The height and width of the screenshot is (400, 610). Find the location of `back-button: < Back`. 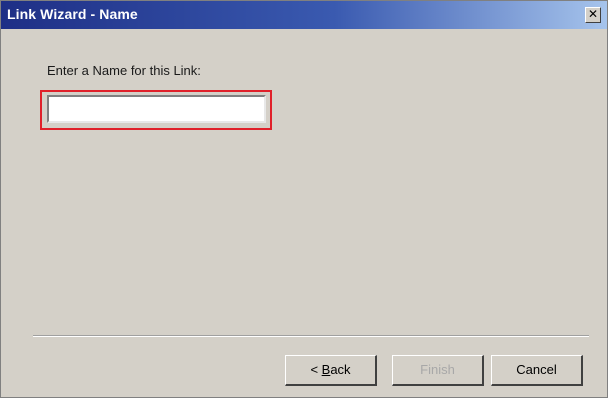

back-button: < Back is located at coordinates (331, 370).